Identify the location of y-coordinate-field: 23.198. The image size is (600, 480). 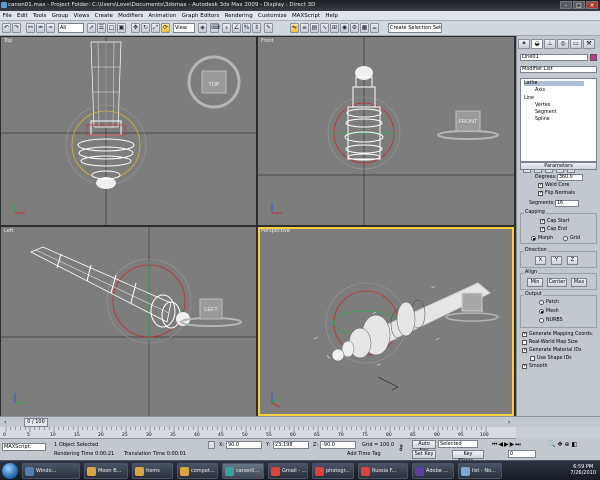
(291, 445).